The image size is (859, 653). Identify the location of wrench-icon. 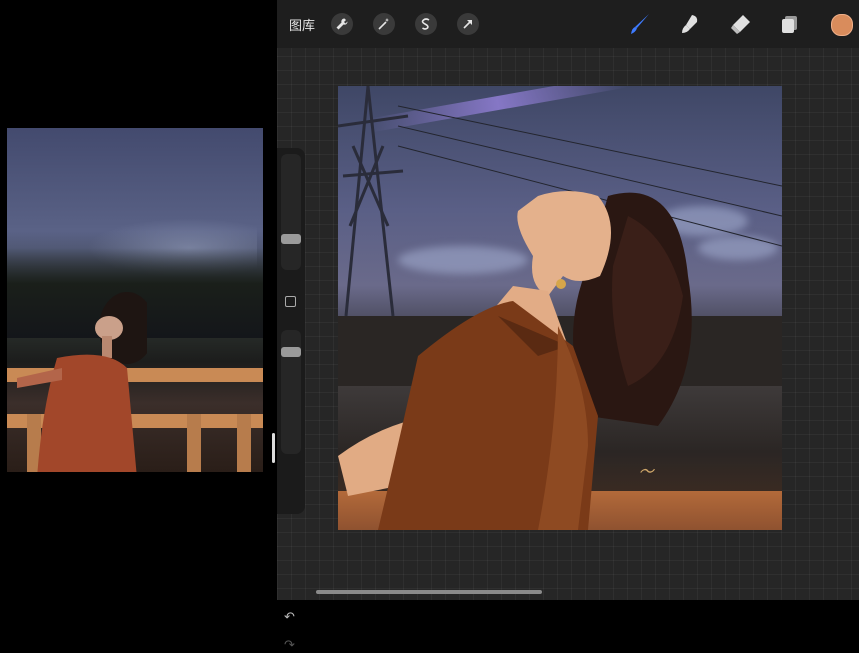
(342, 24).